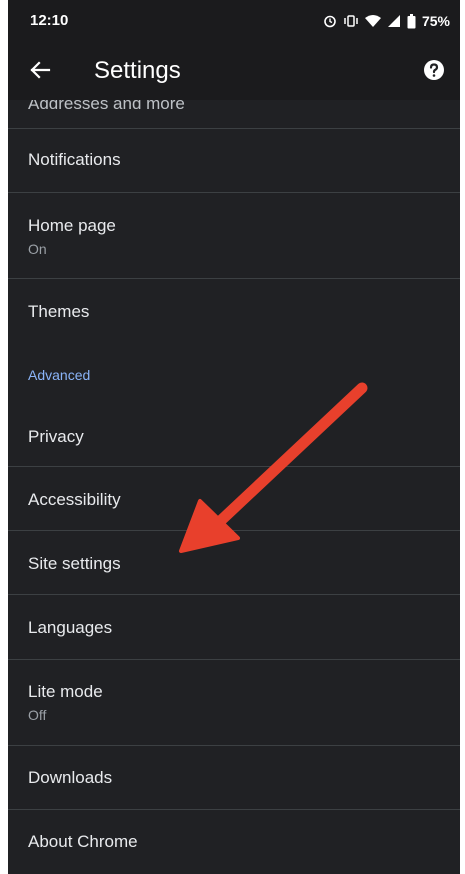 The image size is (465, 874). What do you see at coordinates (59, 375) in the screenshot?
I see `section-header-advanced: Advanced` at bounding box center [59, 375].